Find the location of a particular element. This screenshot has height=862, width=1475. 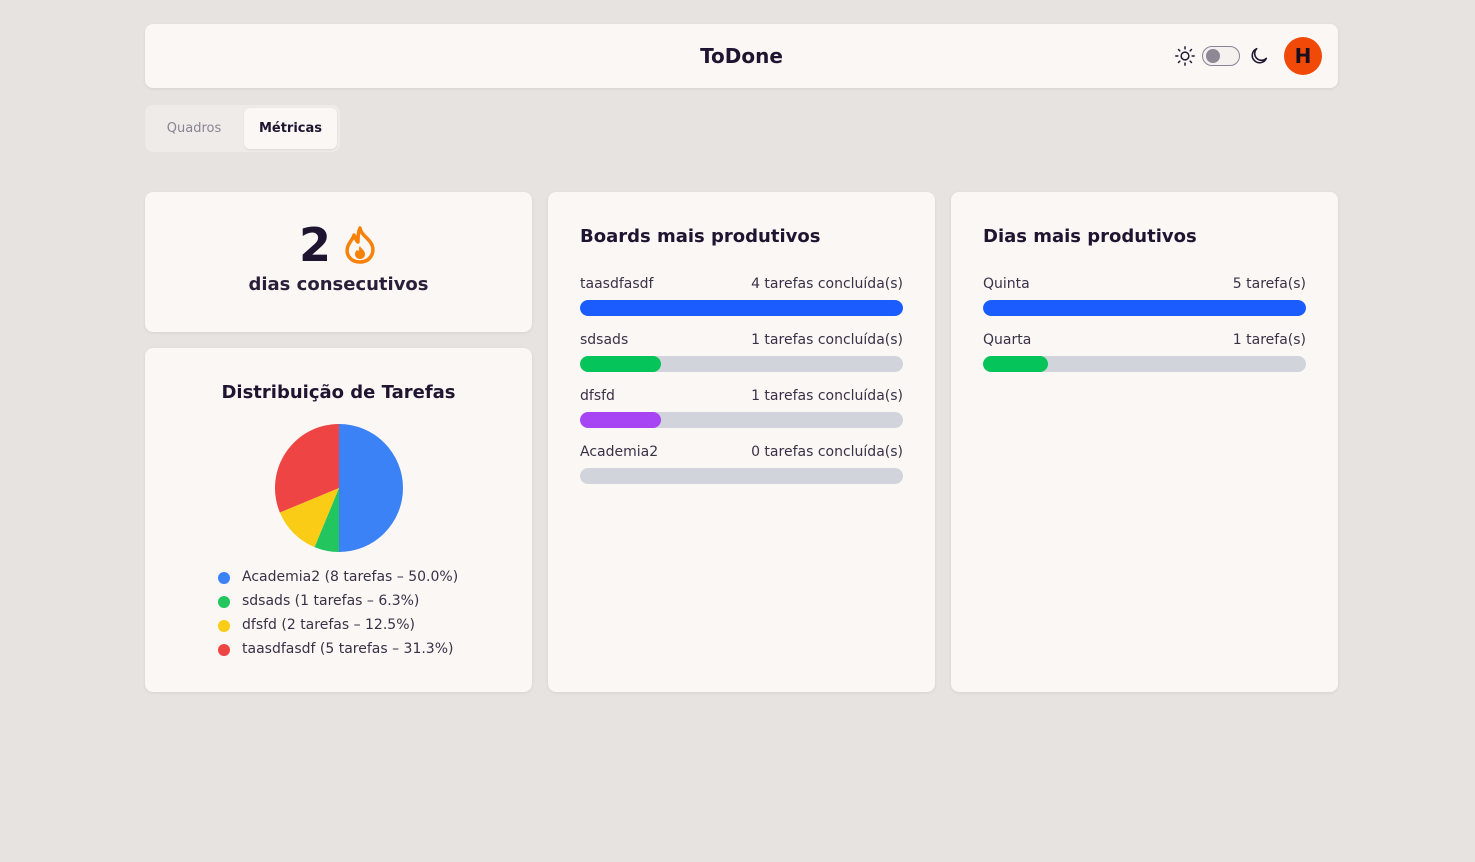

days-title: Dias mais produtivos is located at coordinates (1090, 236).